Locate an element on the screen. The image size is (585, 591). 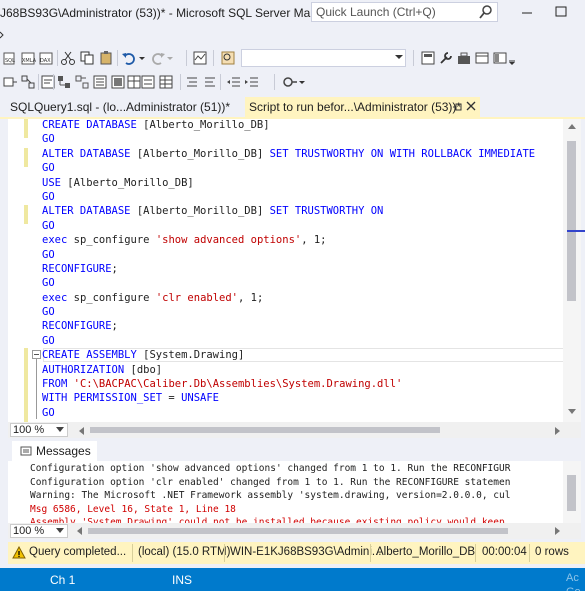
code-line: CREATE DATABASE [Alberto_Morillo_DB] is located at coordinates (288, 125).